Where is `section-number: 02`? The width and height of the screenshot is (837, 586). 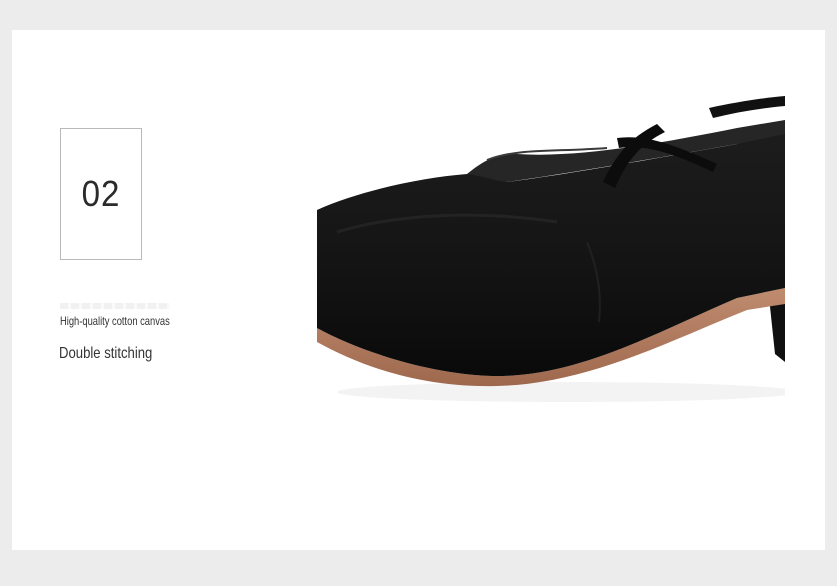 section-number: 02 is located at coordinates (101, 193).